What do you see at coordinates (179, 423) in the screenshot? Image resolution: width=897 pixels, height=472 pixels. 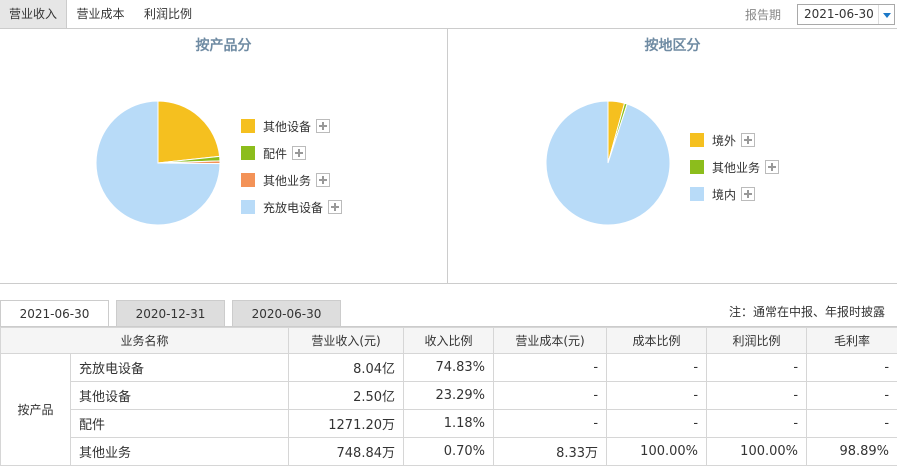 I see `cell-name: 配件` at bounding box center [179, 423].